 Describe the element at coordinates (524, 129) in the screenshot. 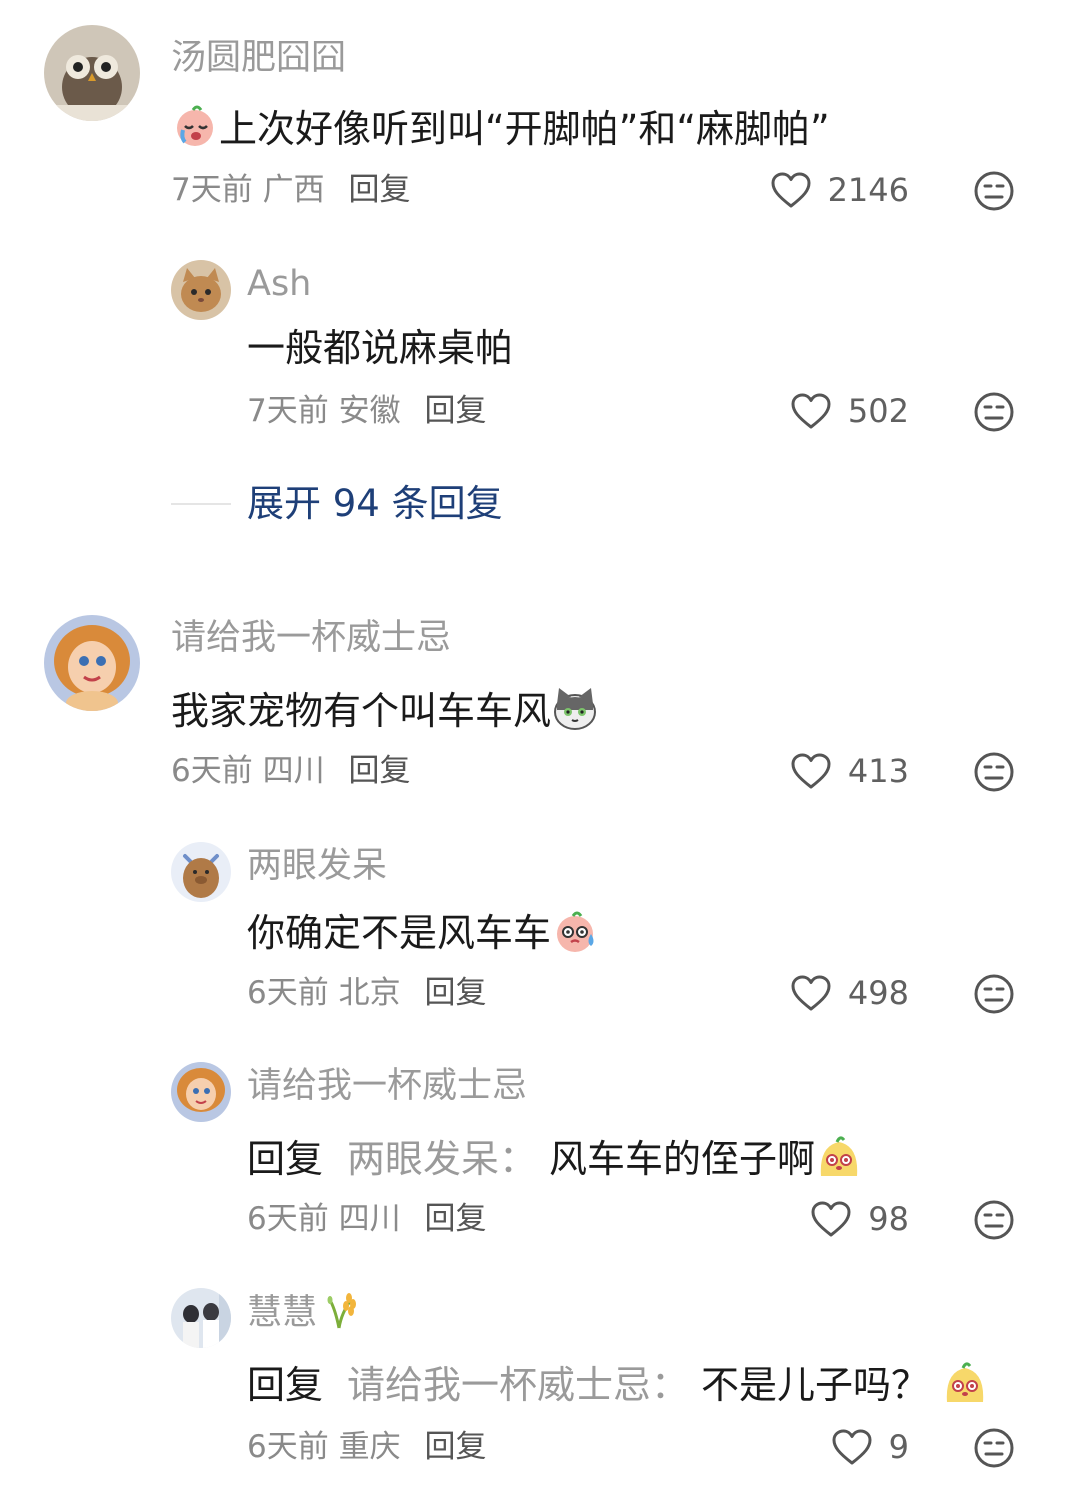

I see `comment-body: 上次好像听到叫“开脚帕”和“麻脚帕”` at that location.